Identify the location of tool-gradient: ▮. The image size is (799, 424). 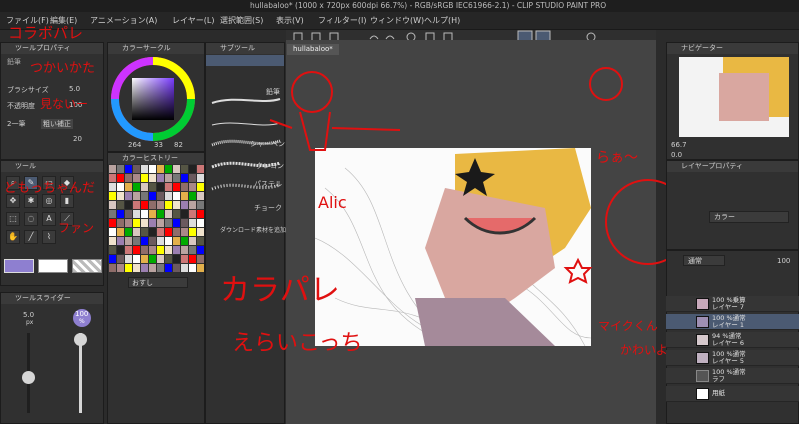
(67, 201).